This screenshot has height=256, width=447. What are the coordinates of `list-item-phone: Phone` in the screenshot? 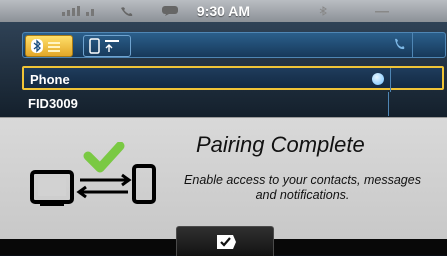 It's located at (233, 79).